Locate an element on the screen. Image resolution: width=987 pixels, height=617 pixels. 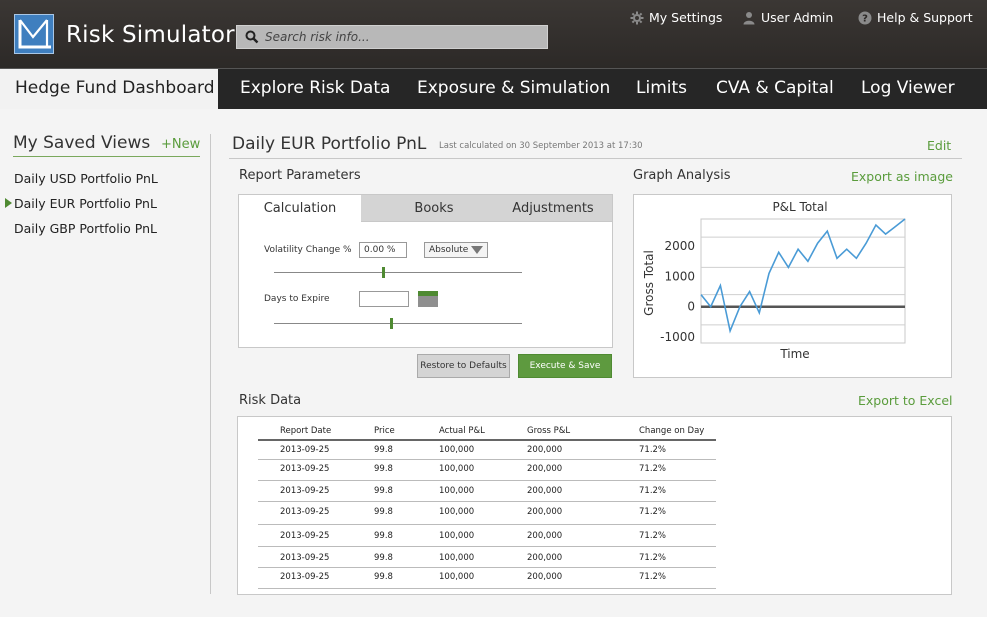
tab-log-viewer: Log Viewer is located at coordinates (908, 89).